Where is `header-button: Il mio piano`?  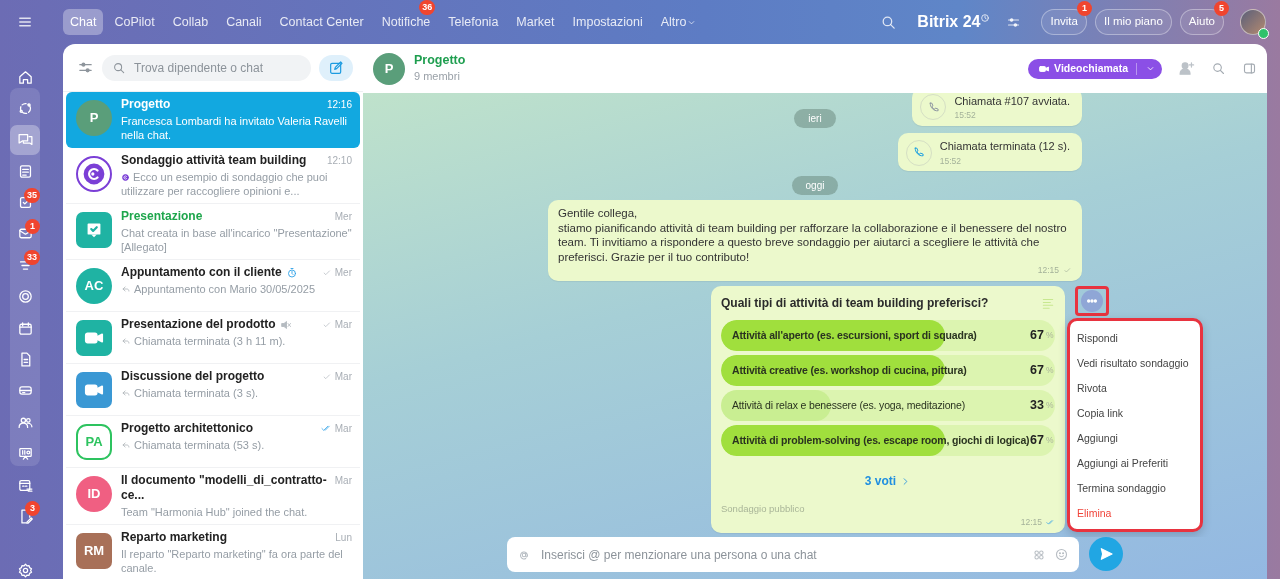
header-button: Il mio piano is located at coordinates (1133, 22).